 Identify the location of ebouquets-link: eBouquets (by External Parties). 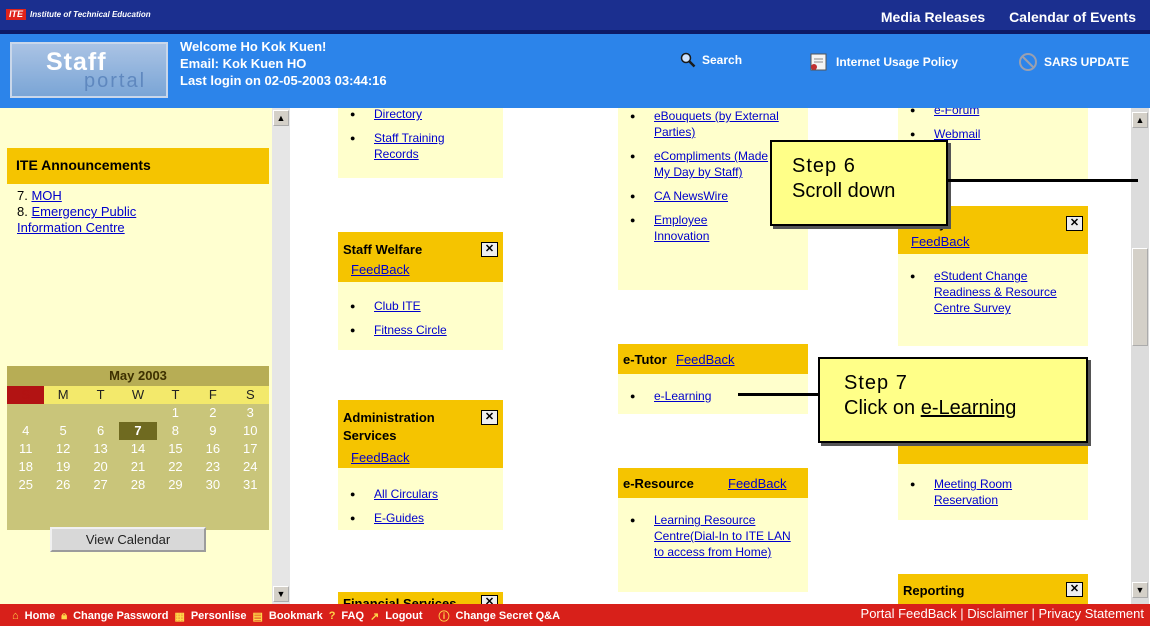
(700, 124).